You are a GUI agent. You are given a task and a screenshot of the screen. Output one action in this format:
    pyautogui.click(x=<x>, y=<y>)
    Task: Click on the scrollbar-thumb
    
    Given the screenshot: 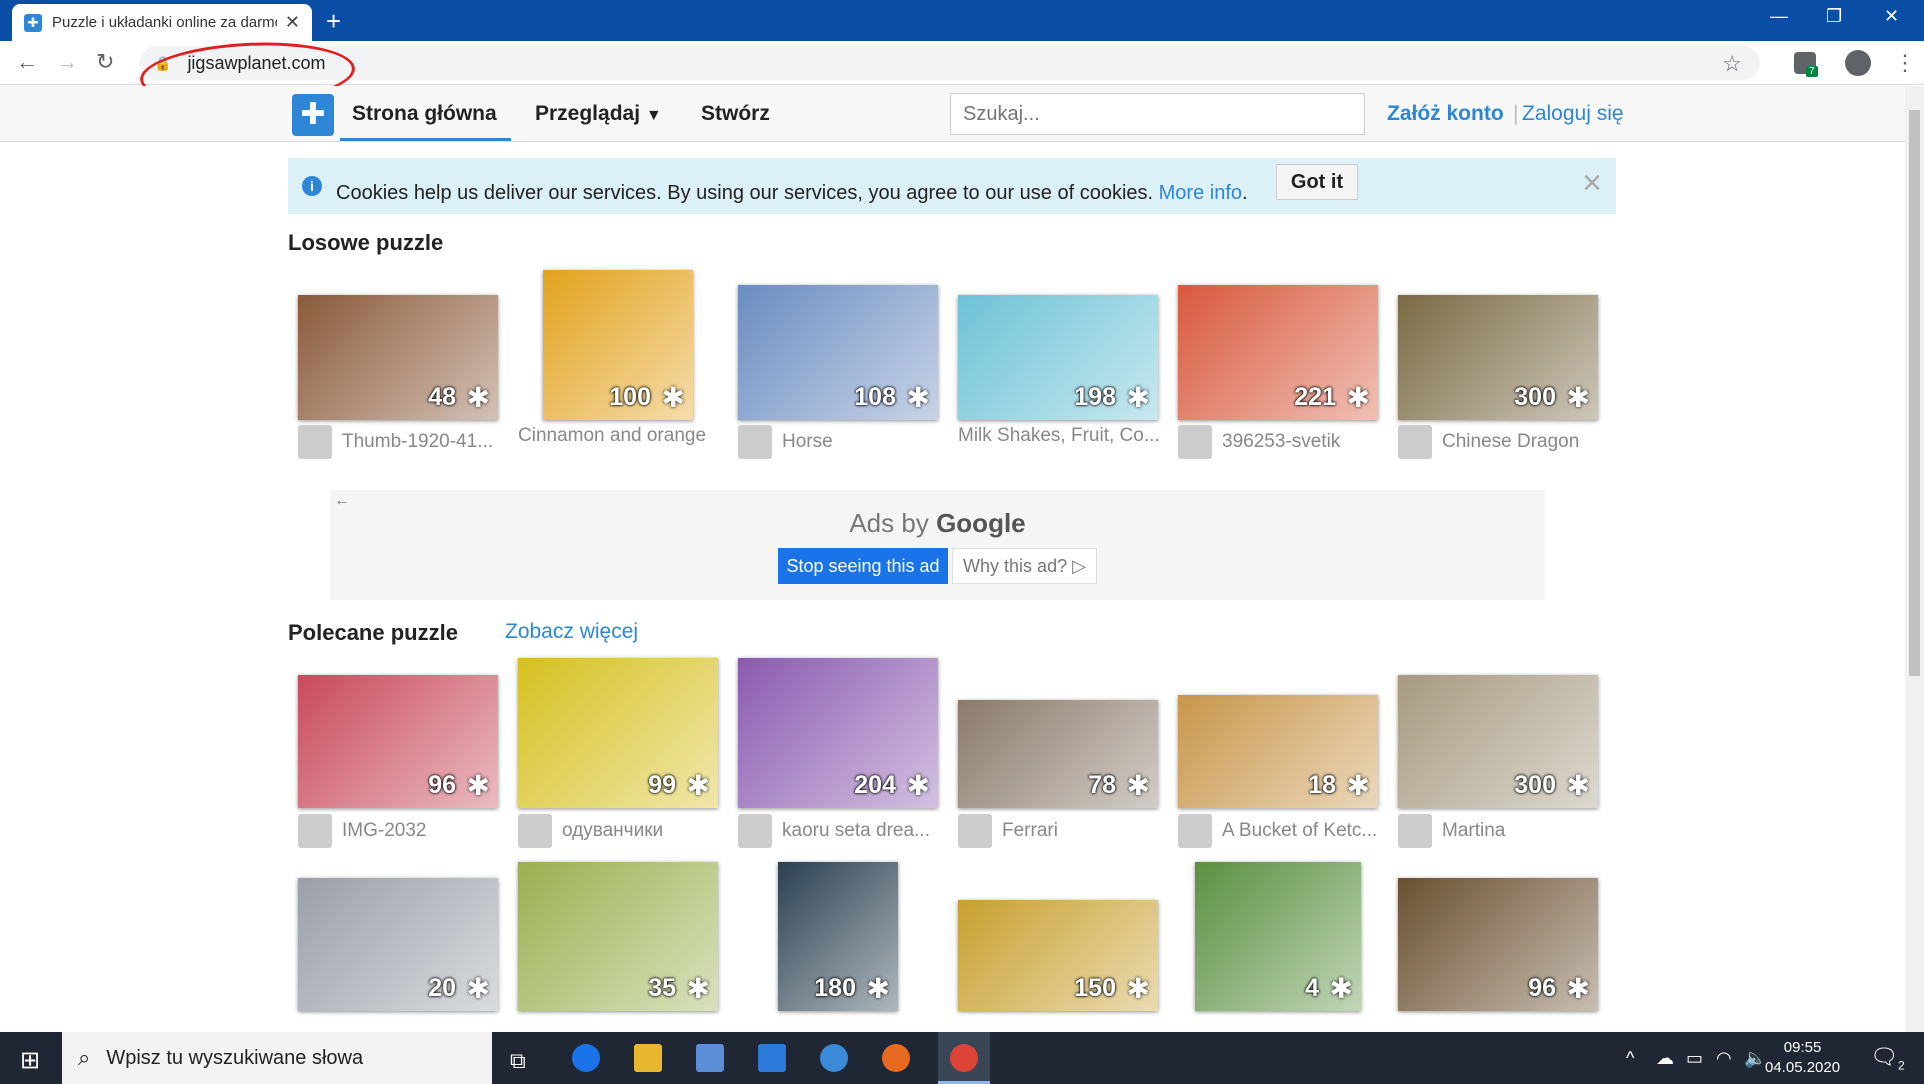 What is the action you would take?
    pyautogui.click(x=1914, y=393)
    